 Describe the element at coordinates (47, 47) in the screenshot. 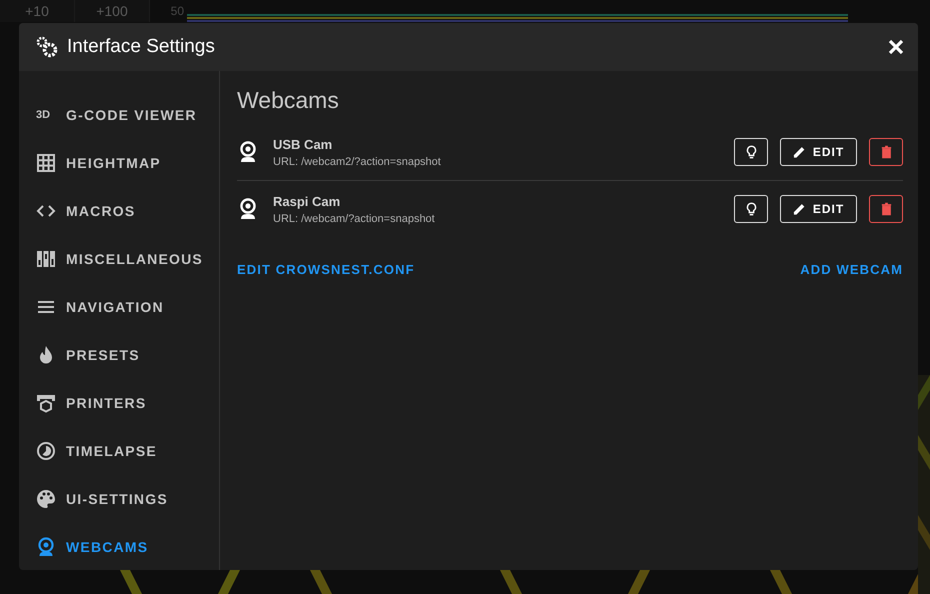

I see `gears-icon` at that location.